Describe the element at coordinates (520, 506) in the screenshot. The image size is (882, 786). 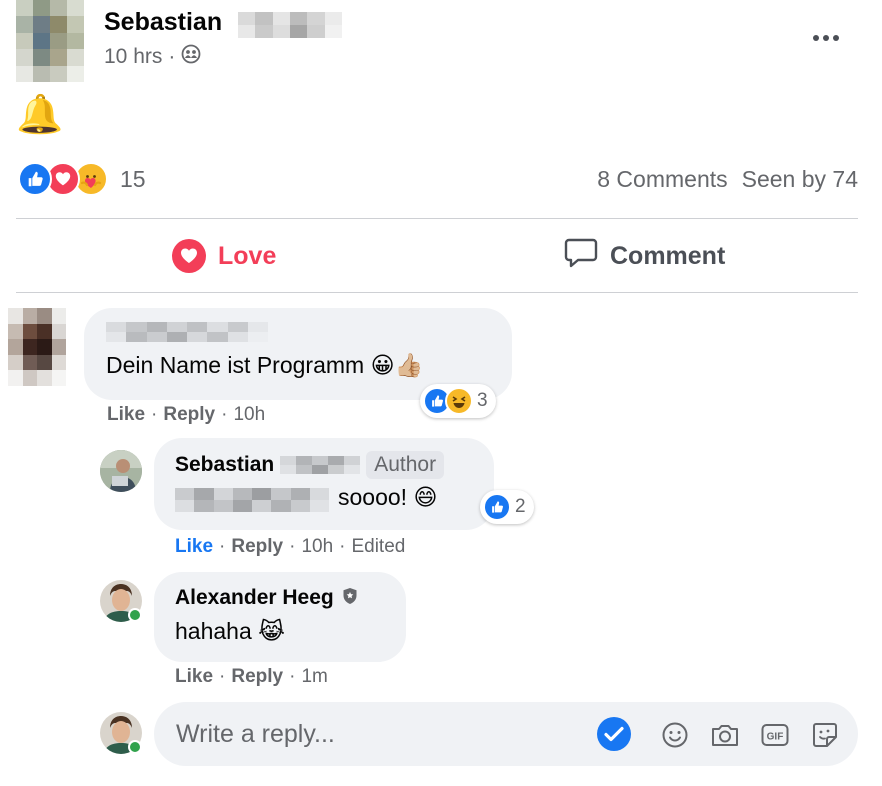
I see `reply-reaction-count: 2` at that location.